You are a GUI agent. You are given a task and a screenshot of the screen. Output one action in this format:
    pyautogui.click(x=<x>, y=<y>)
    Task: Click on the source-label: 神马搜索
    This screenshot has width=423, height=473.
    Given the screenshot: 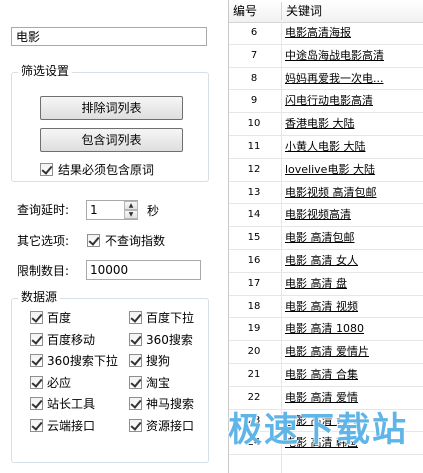 What is the action you would take?
    pyautogui.click(x=170, y=404)
    